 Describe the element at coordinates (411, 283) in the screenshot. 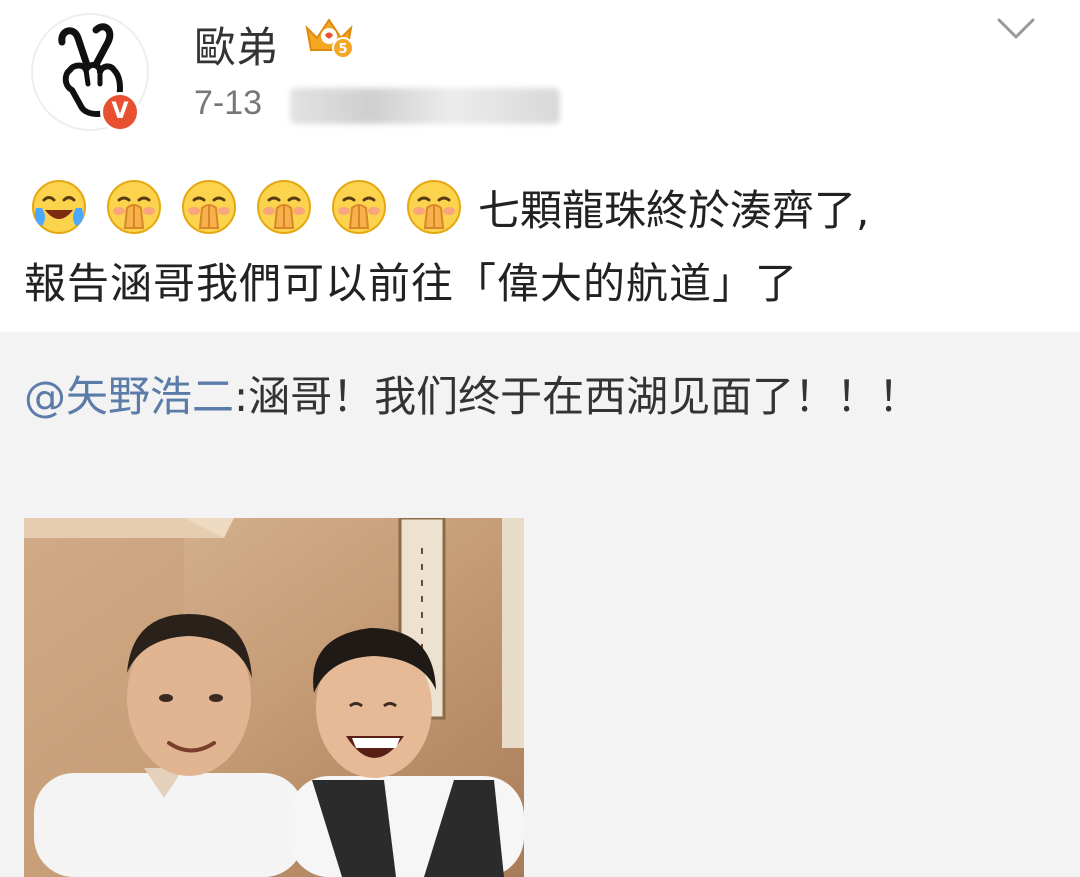

I see `post-text-line-2: 報告涵哥我們可以前往「偉大的航道」了` at that location.